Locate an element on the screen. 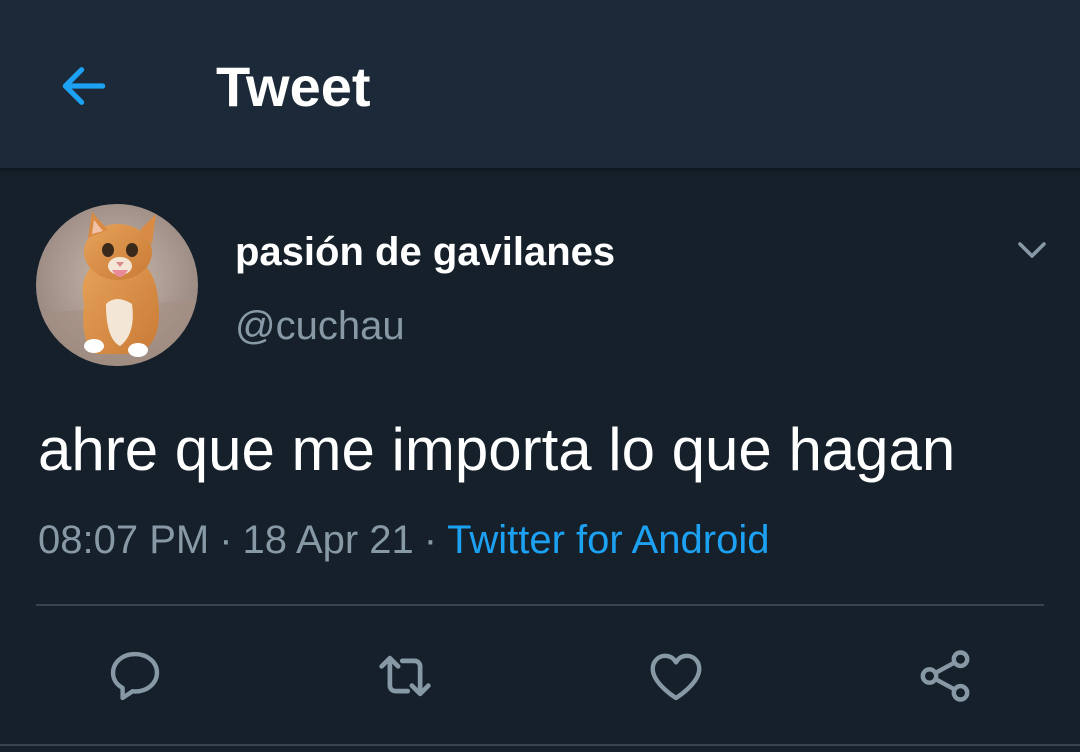 This screenshot has width=1080, height=752. avatar is located at coordinates (117, 285).